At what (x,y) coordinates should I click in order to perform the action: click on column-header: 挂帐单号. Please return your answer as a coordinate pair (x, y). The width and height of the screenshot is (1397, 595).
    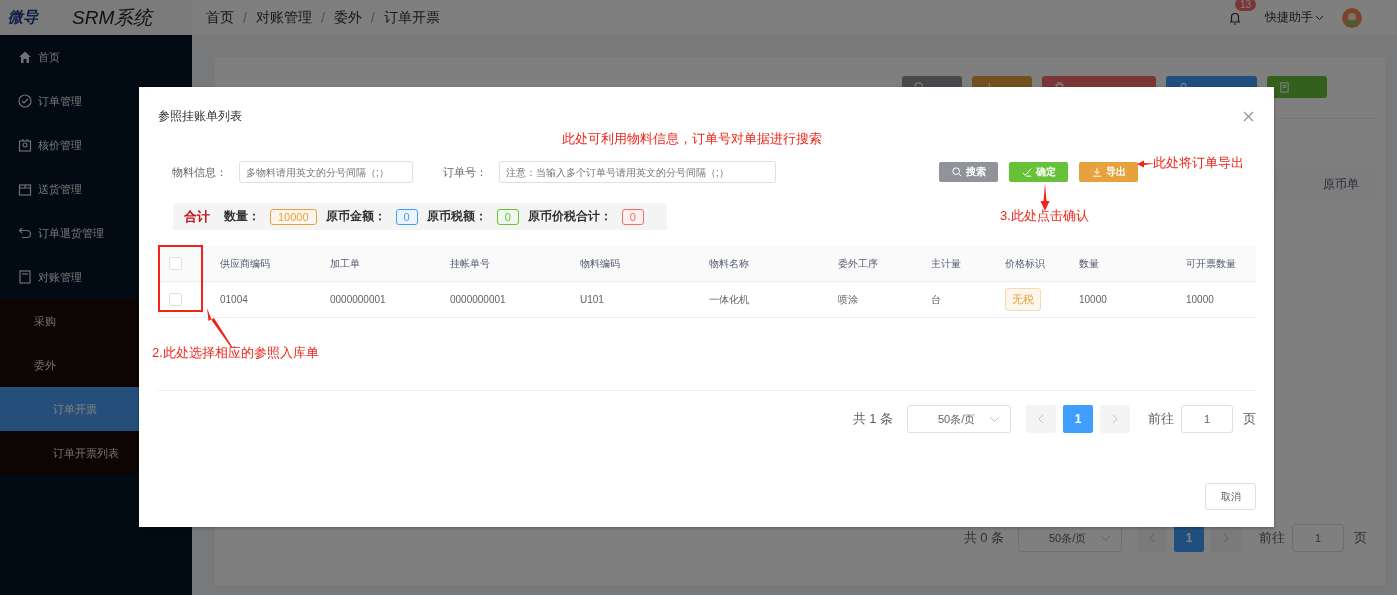
    Looking at the image, I should click on (470, 263).